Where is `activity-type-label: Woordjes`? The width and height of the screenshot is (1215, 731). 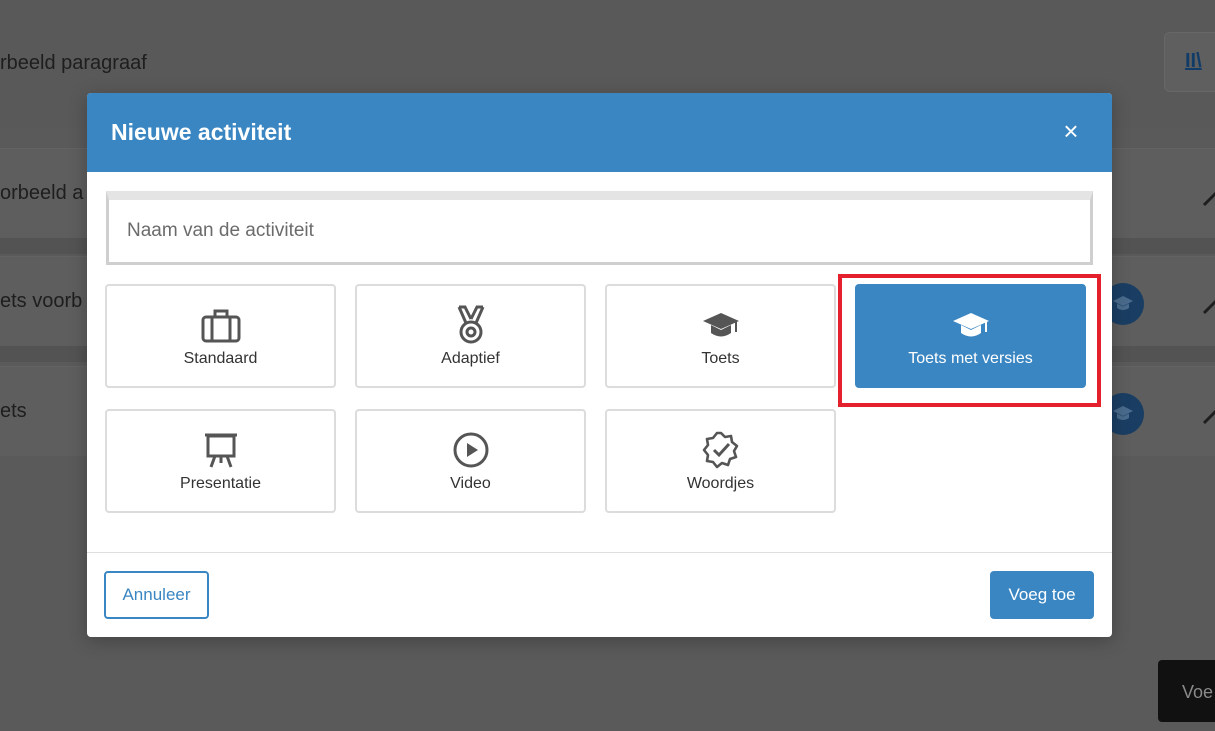
activity-type-label: Woordjes is located at coordinates (720, 483).